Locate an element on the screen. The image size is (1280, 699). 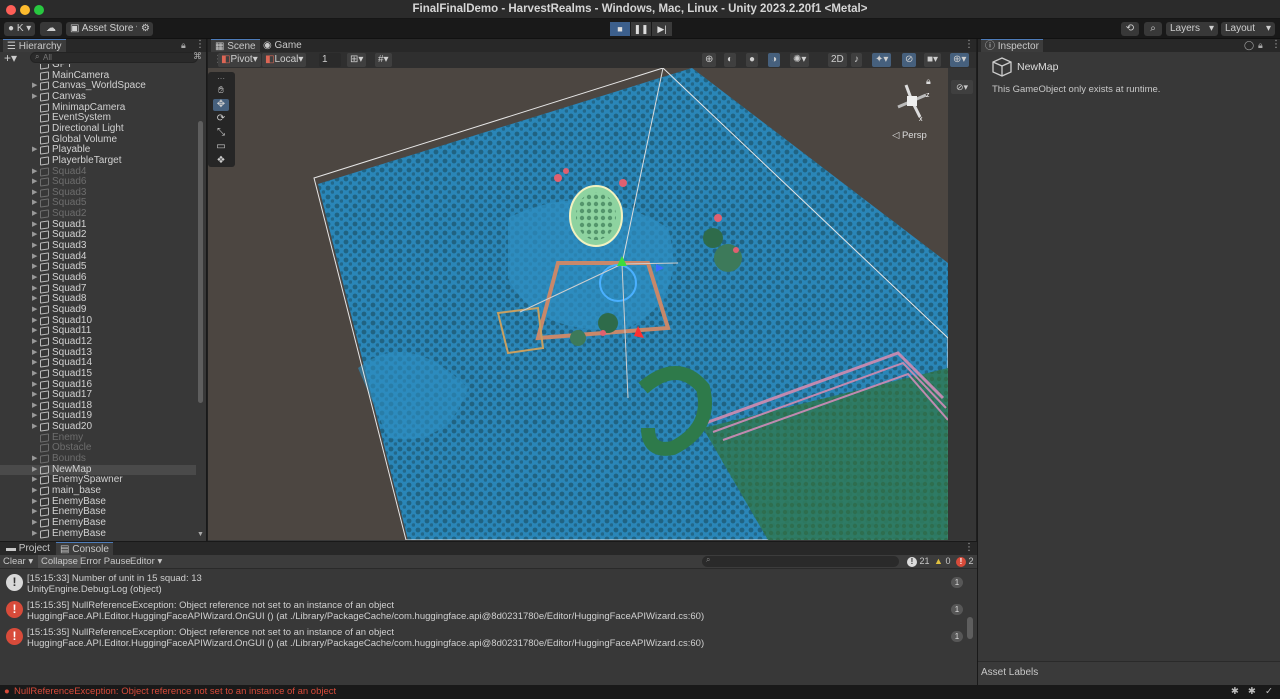
hierarchy-item: ▶ Squad4 is located at coordinates (98, 172).